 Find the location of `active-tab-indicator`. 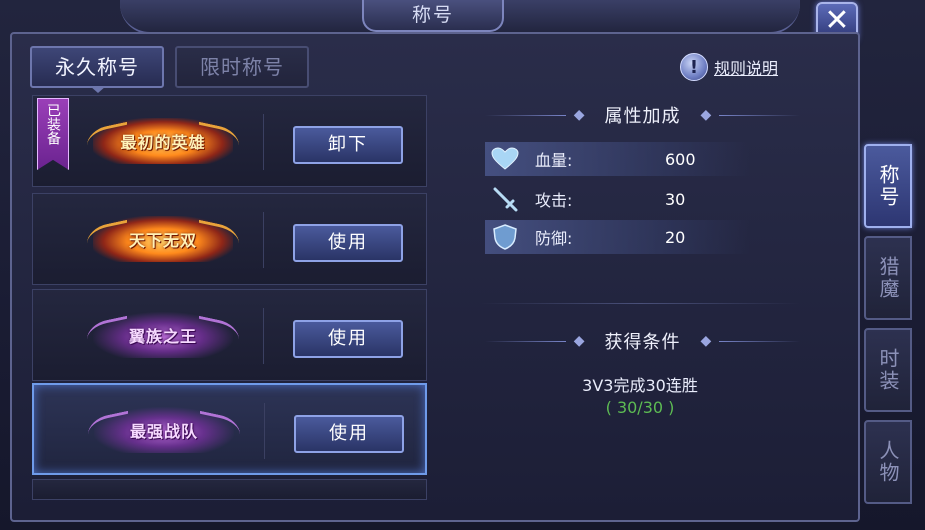

active-tab-indicator is located at coordinates (98, 89).